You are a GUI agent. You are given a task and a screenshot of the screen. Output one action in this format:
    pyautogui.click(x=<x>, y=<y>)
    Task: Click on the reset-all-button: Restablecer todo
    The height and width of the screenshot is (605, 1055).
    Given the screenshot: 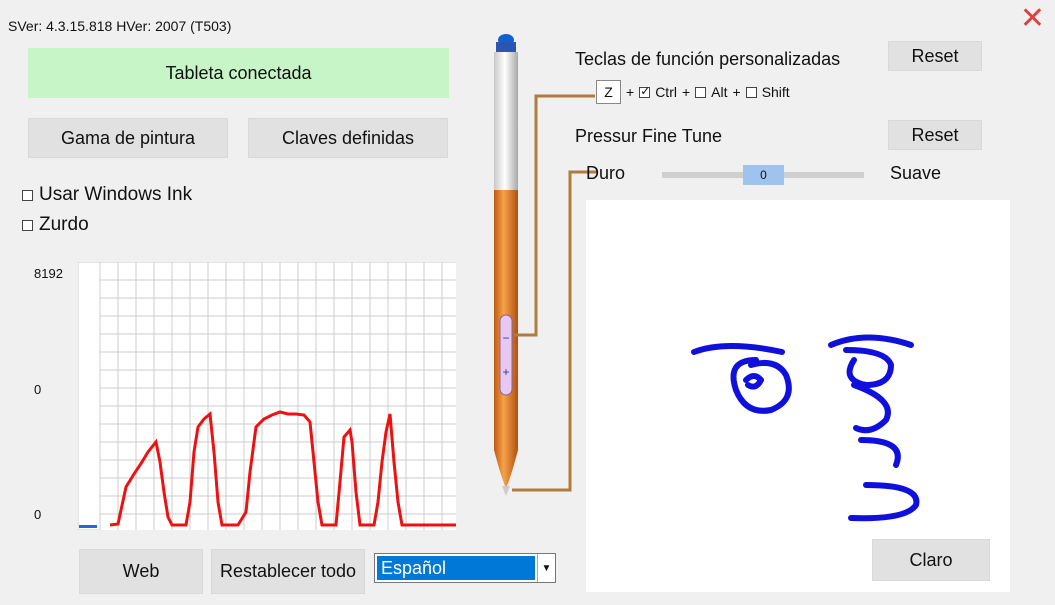 What is the action you would take?
    pyautogui.click(x=288, y=571)
    